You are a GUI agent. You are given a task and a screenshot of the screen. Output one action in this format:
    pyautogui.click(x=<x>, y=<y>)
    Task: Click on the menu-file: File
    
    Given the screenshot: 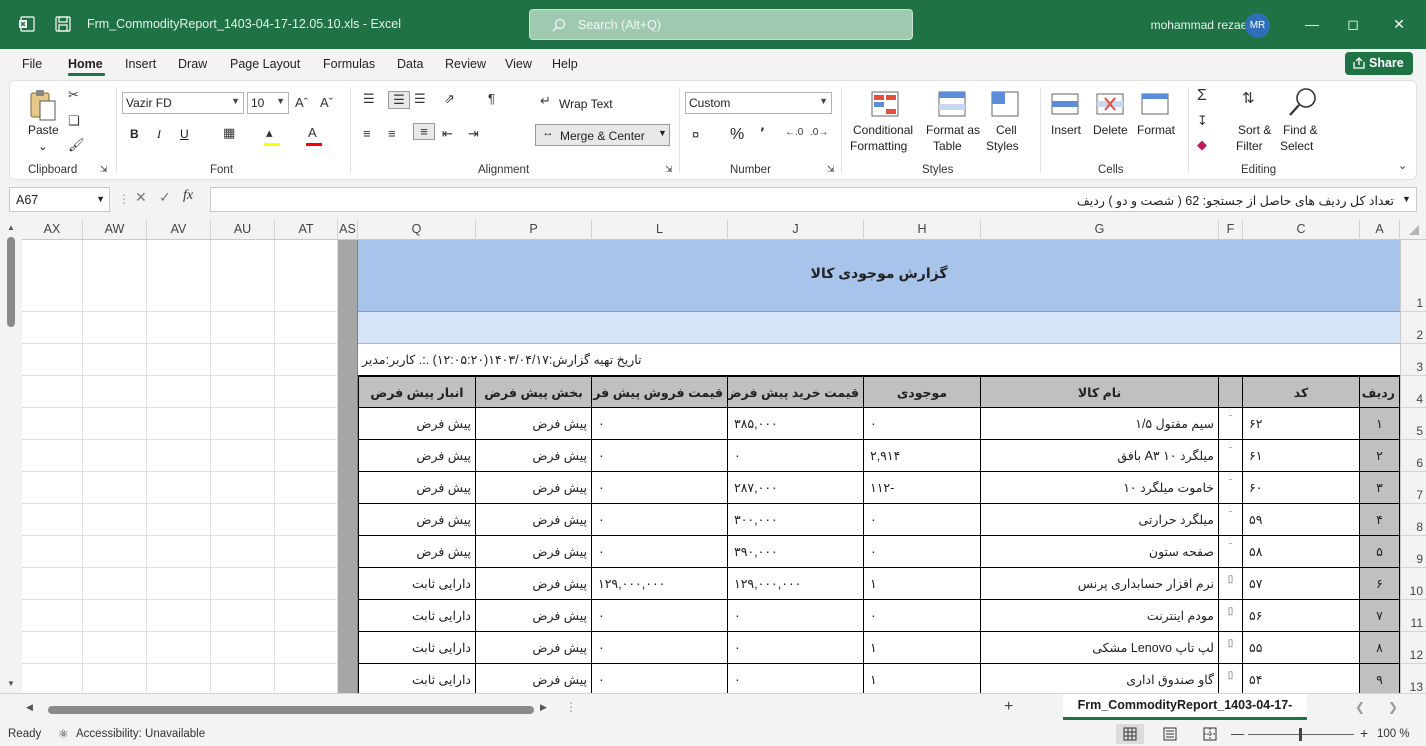 What is the action you would take?
    pyautogui.click(x=32, y=64)
    